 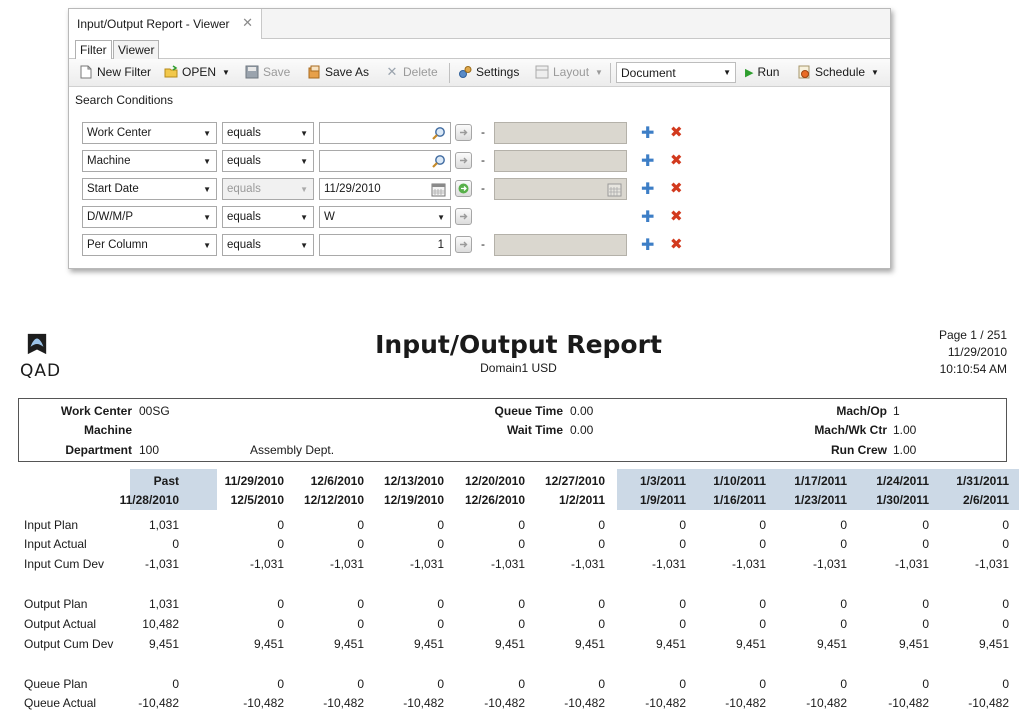 I want to click on condition-field-select: Per Column ▼, so click(x=149, y=245).